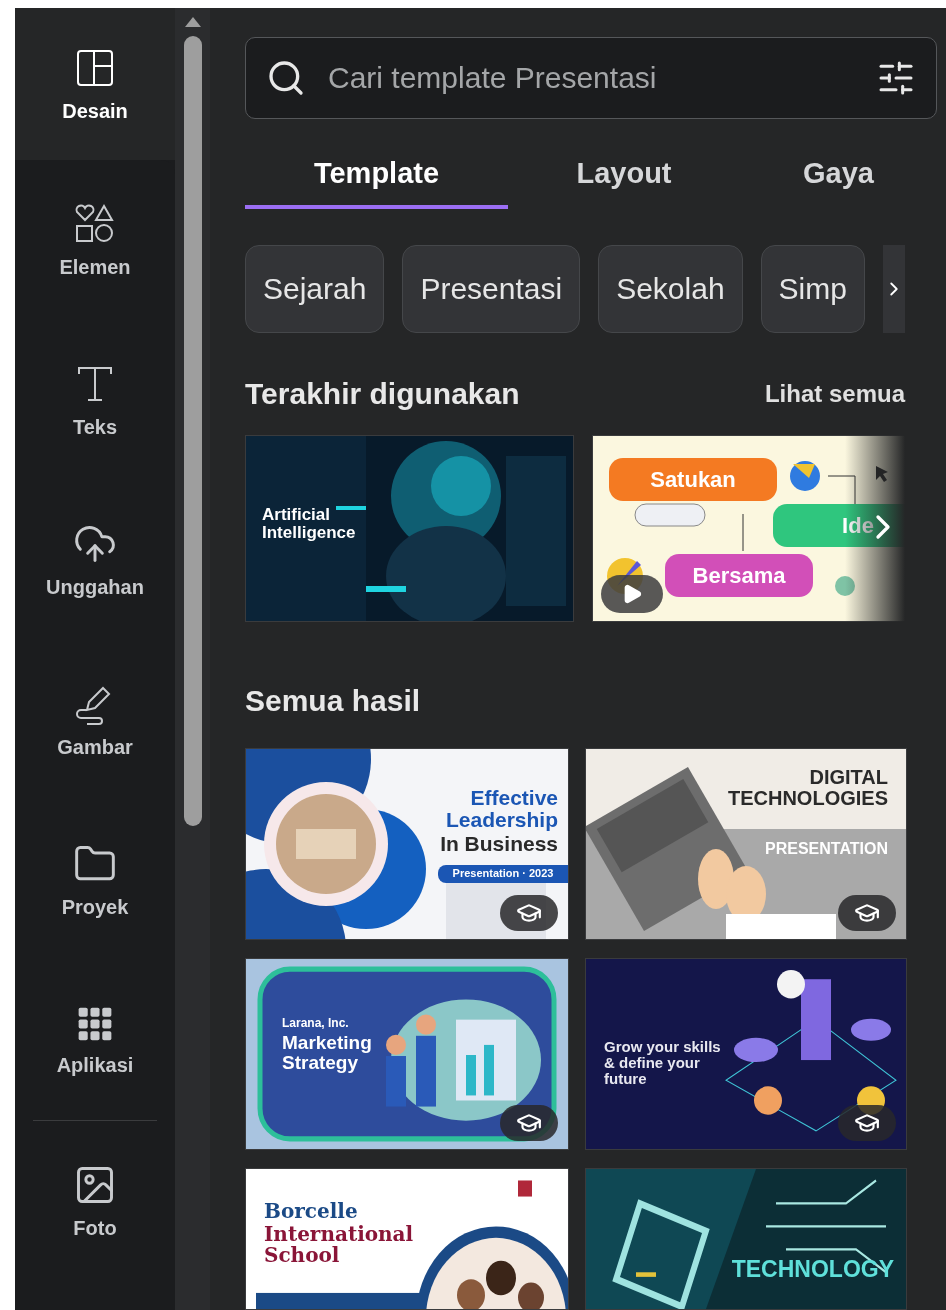  What do you see at coordinates (327, 1053) in the screenshot?
I see `thumbnail-title: Marketing Strategy` at bounding box center [327, 1053].